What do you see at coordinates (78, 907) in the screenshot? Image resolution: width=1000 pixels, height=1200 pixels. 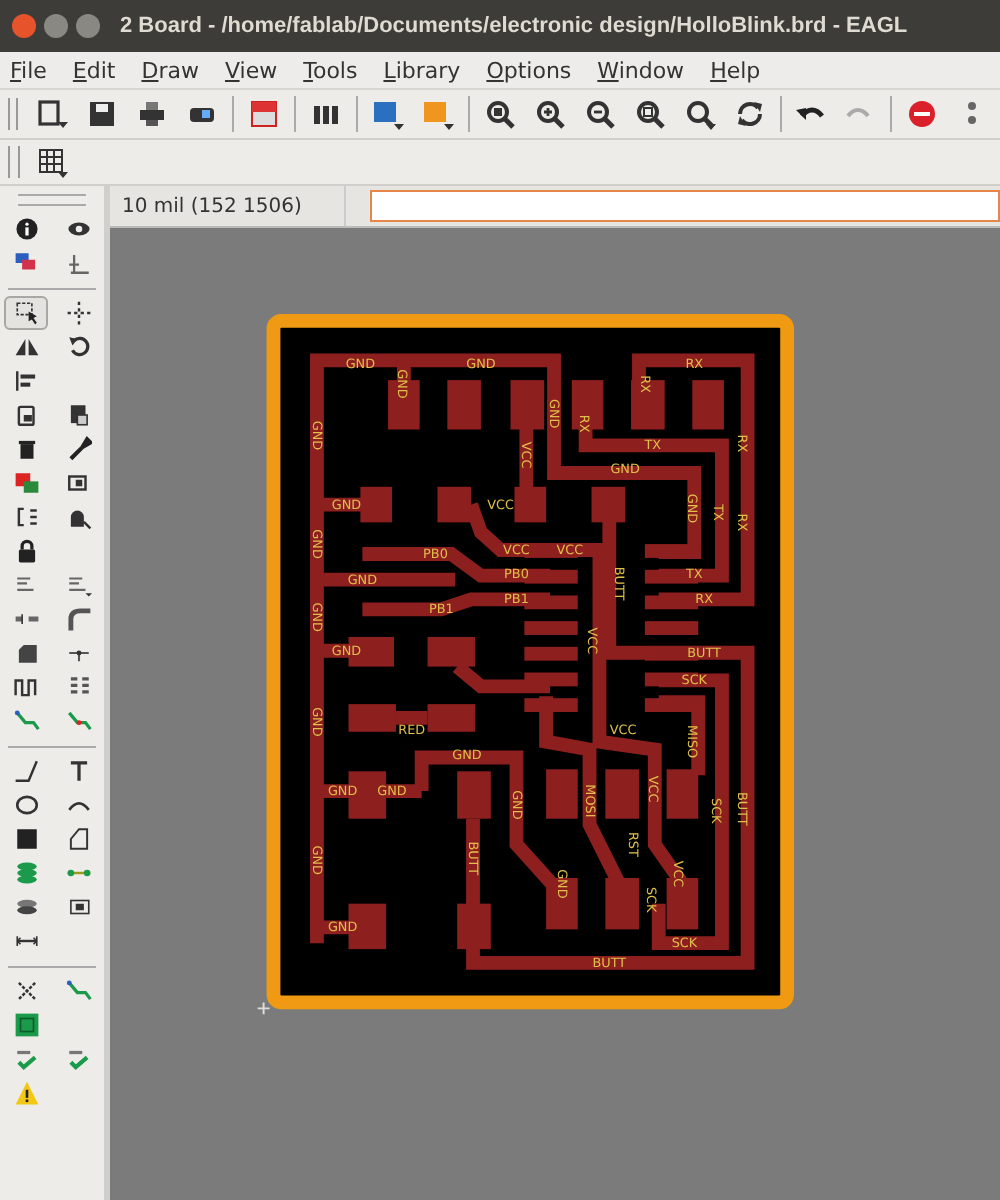 I see `attribute-icon` at bounding box center [78, 907].